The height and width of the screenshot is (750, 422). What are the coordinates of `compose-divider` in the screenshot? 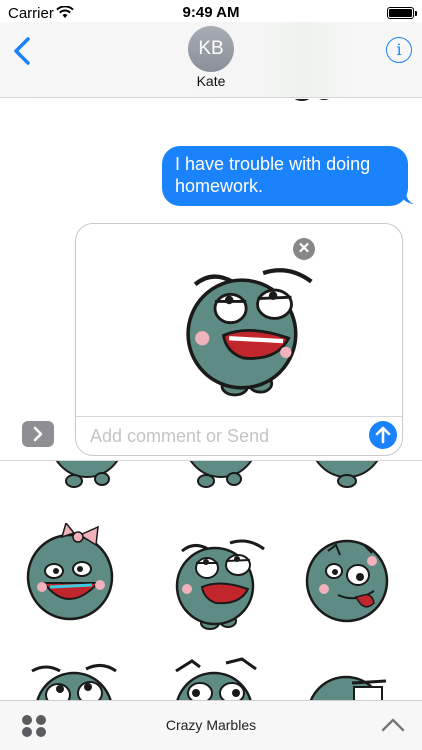 It's located at (239, 416).